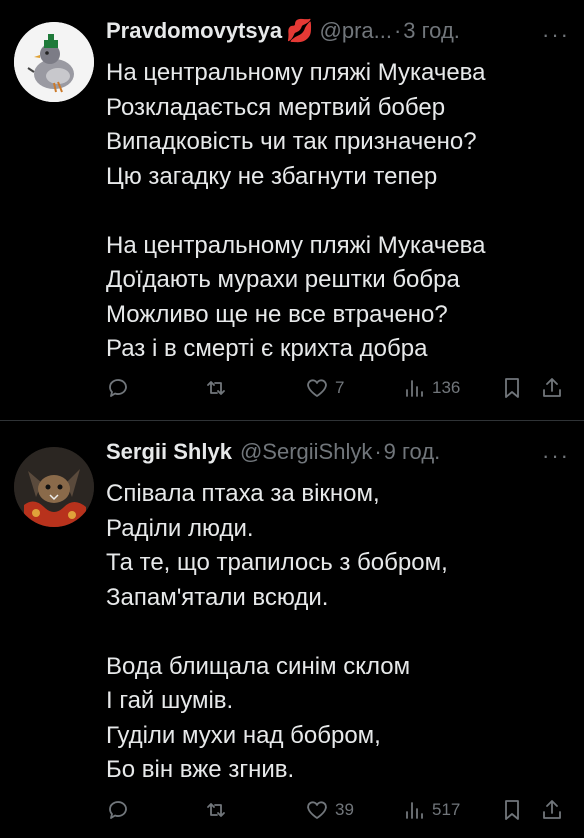 This screenshot has width=584, height=838. I want to click on like-button: 7, so click(324, 388).